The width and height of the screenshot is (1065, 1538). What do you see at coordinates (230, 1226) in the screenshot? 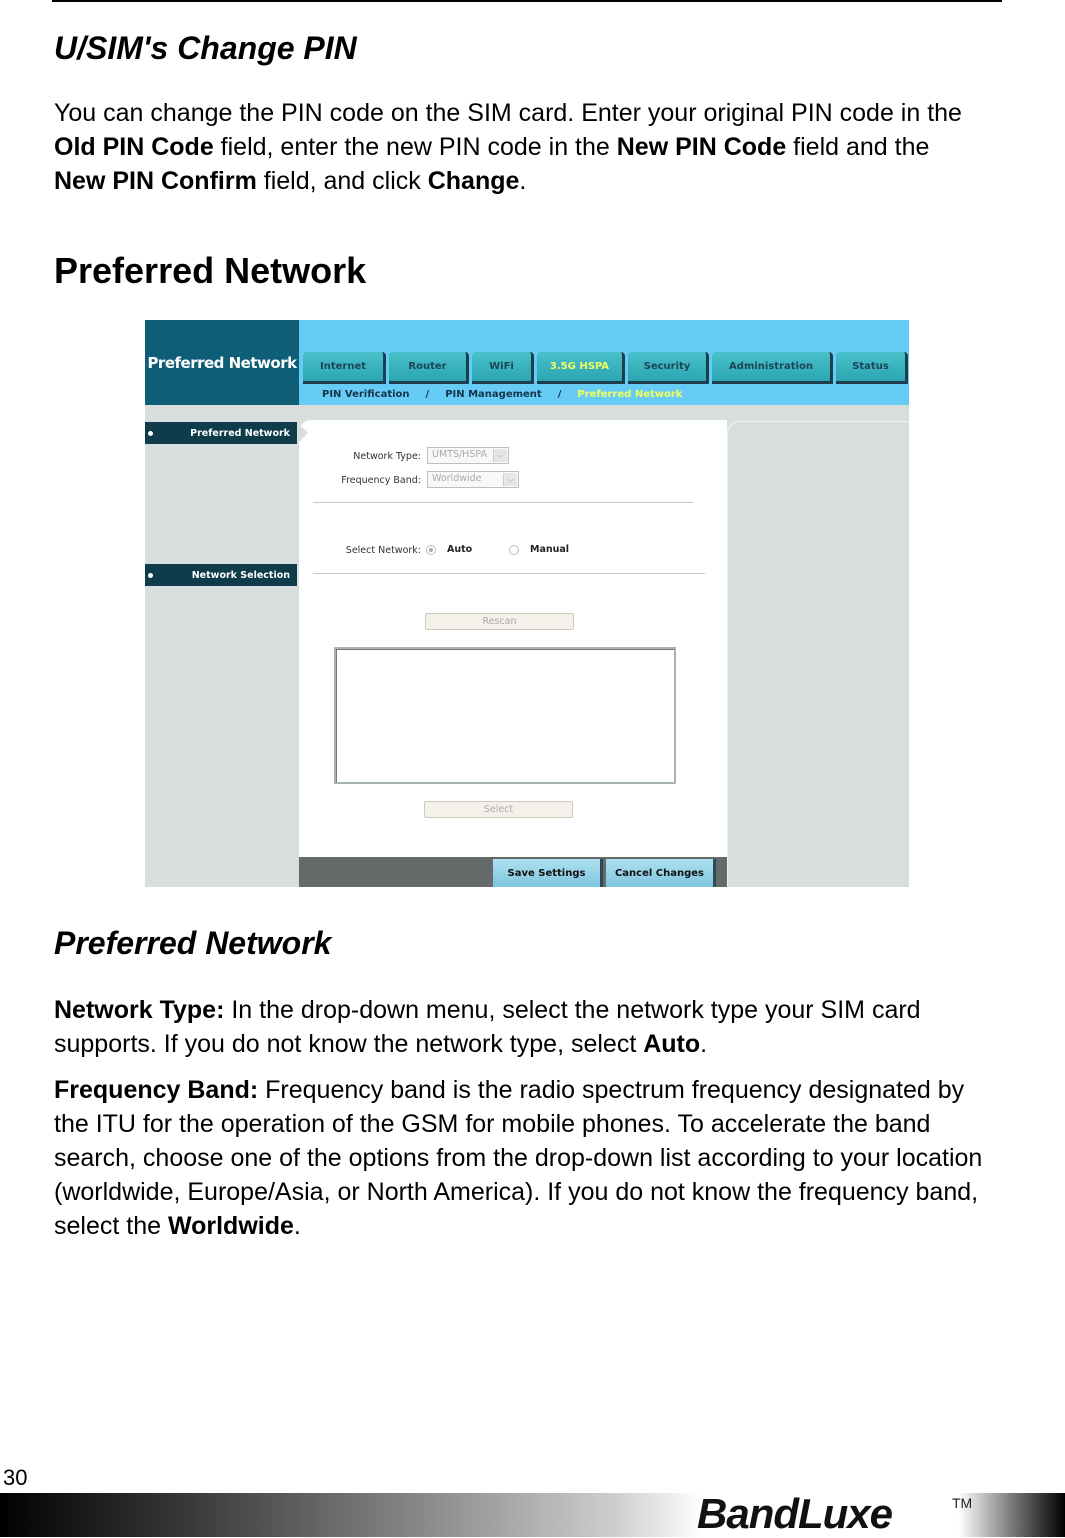
I see `bold-term: Worldwide` at bounding box center [230, 1226].